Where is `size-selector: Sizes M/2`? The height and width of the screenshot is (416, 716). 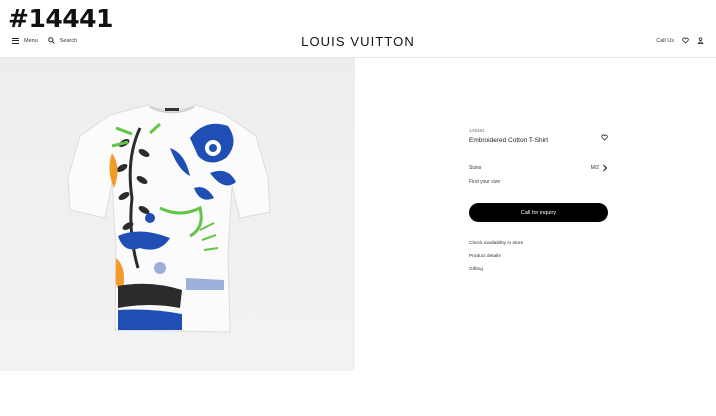 size-selector: Sizes M/2 is located at coordinates (538, 168).